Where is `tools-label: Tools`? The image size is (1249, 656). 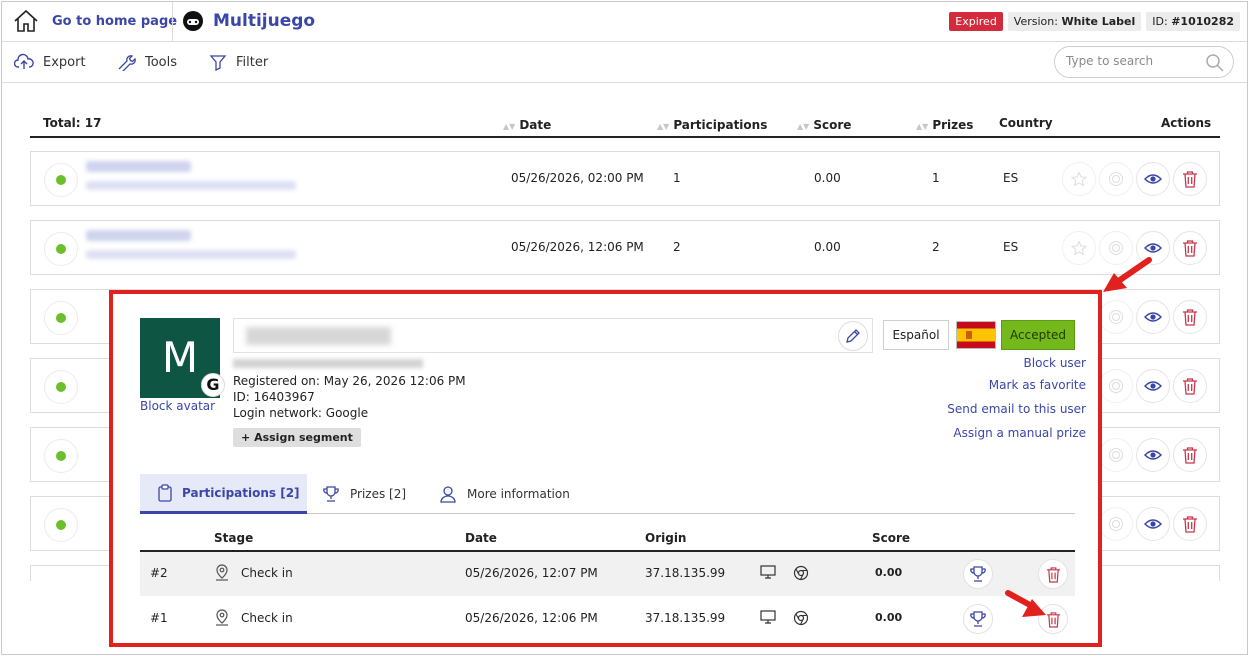
tools-label: Tools is located at coordinates (161, 62).